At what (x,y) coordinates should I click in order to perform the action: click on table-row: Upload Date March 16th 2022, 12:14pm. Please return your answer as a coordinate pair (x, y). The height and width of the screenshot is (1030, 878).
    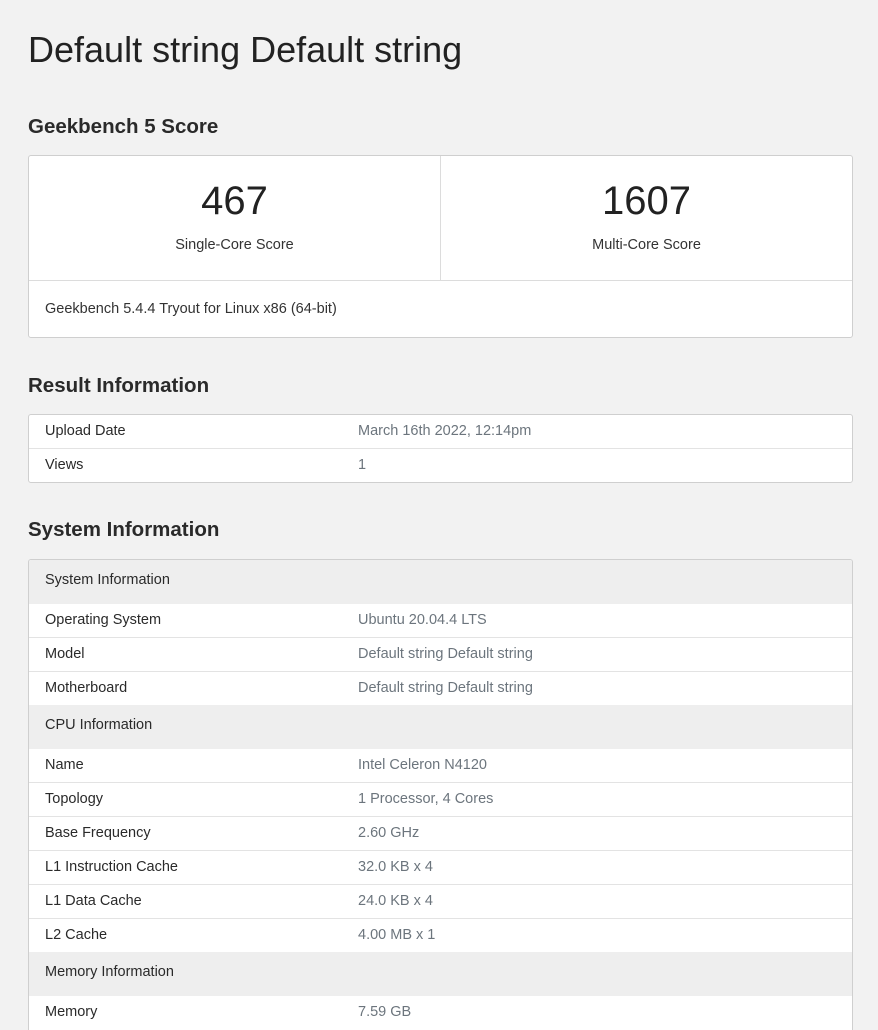
    Looking at the image, I should click on (440, 431).